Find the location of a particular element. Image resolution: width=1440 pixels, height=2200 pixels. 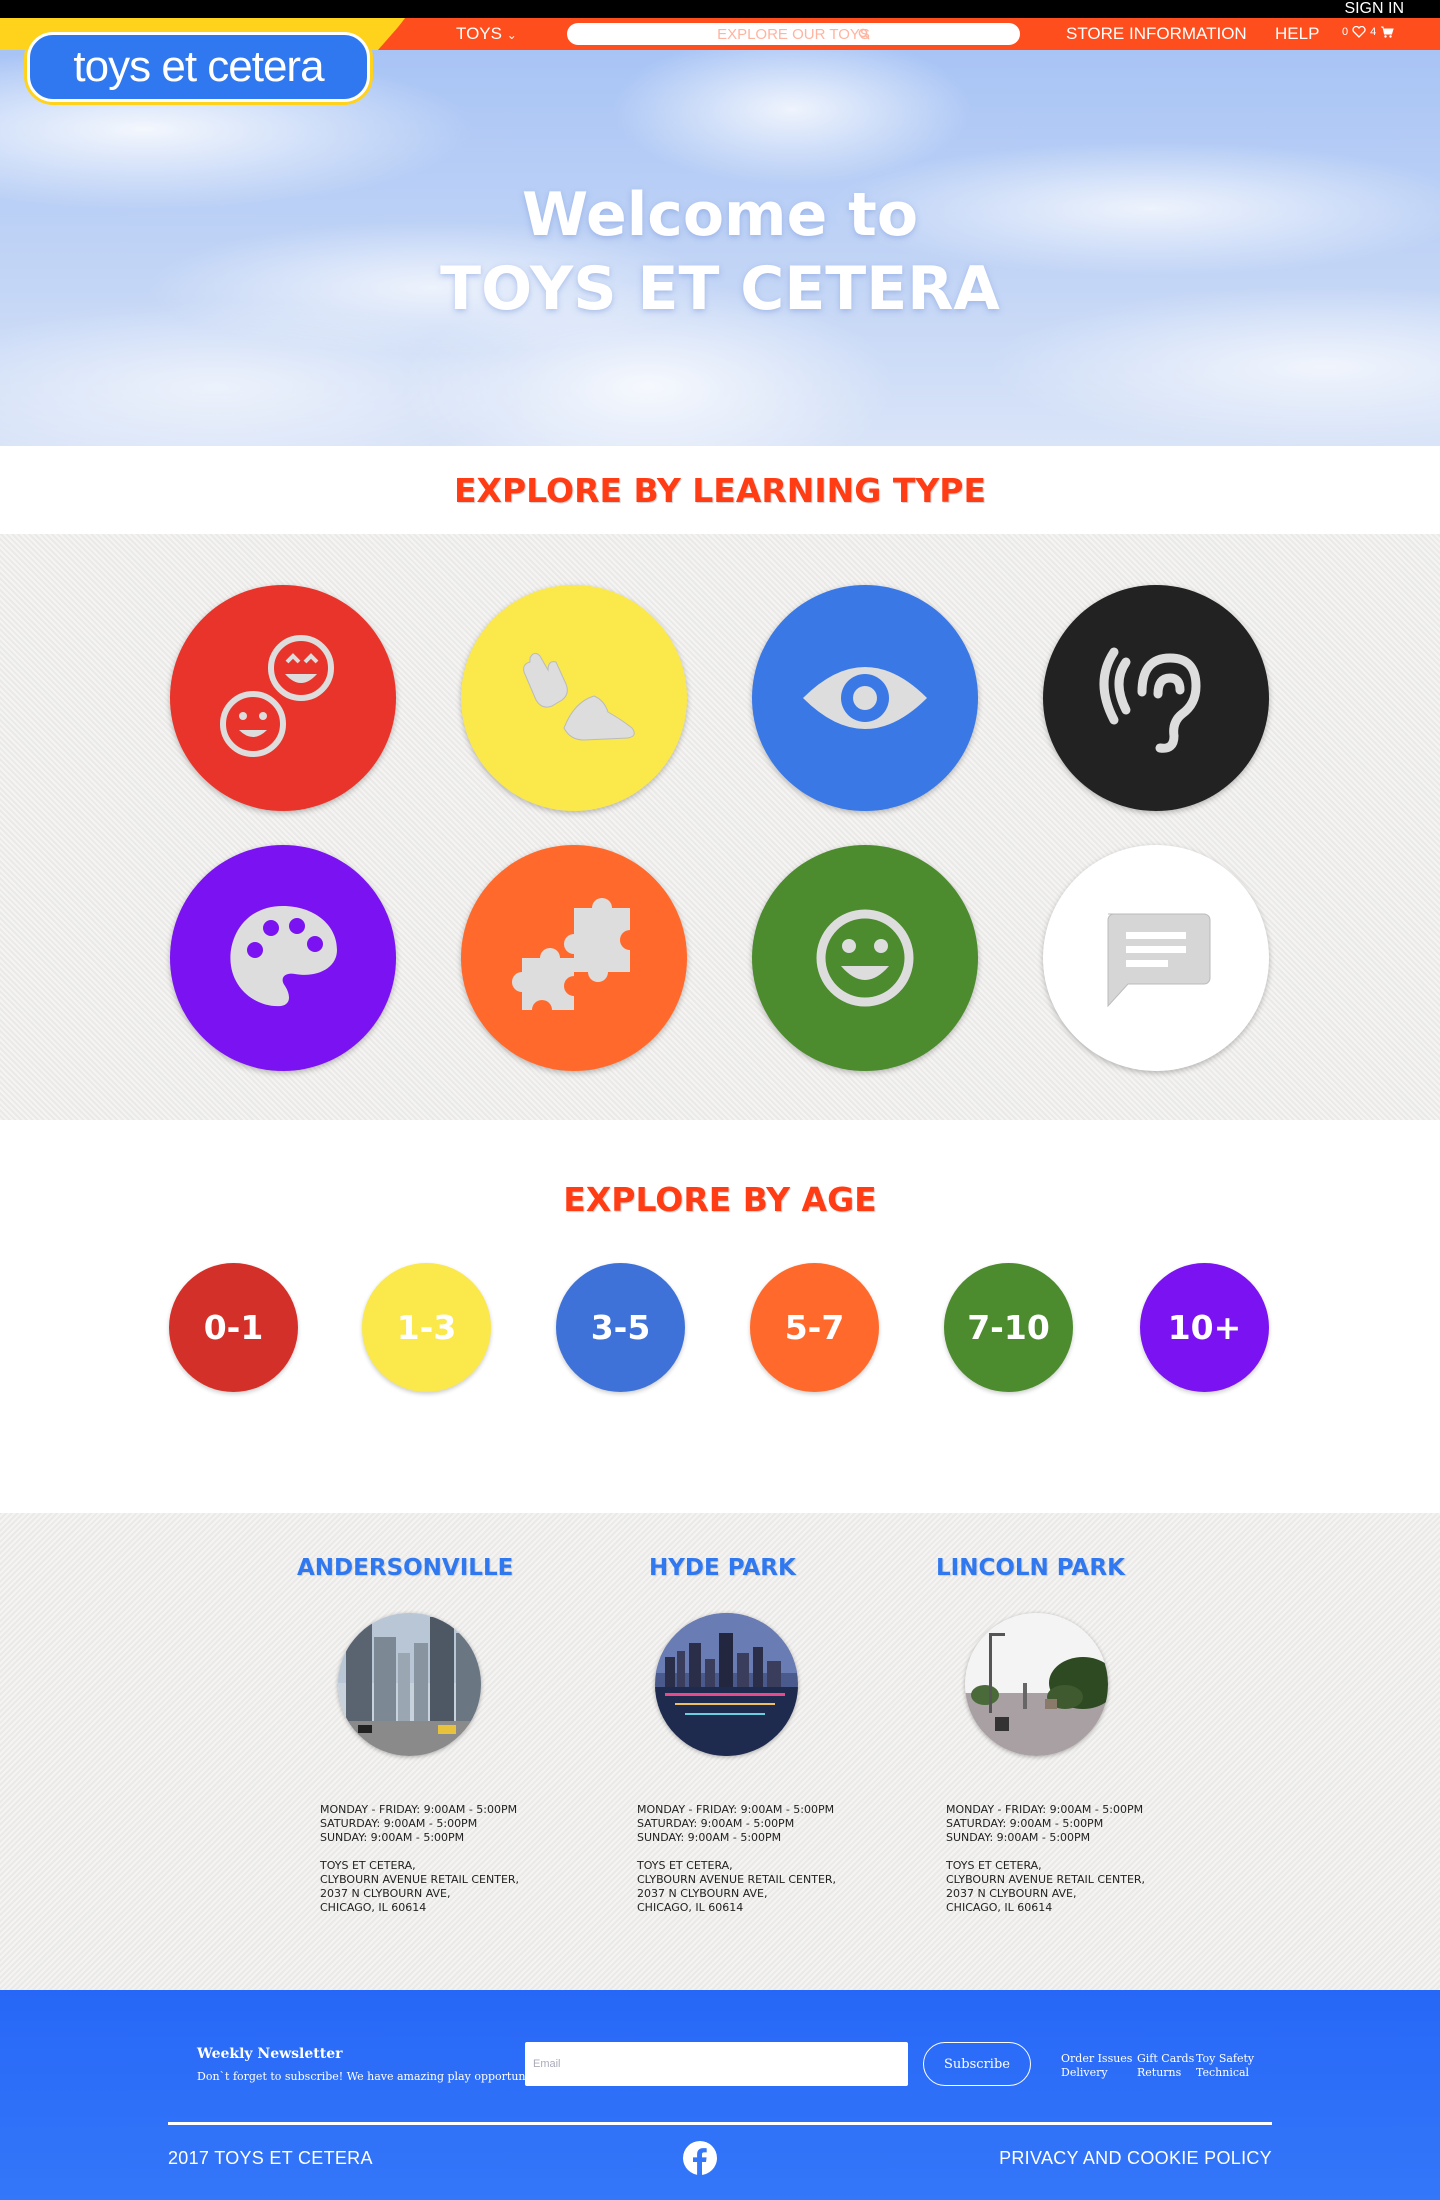

store-photo-andersonville is located at coordinates (409, 1684).